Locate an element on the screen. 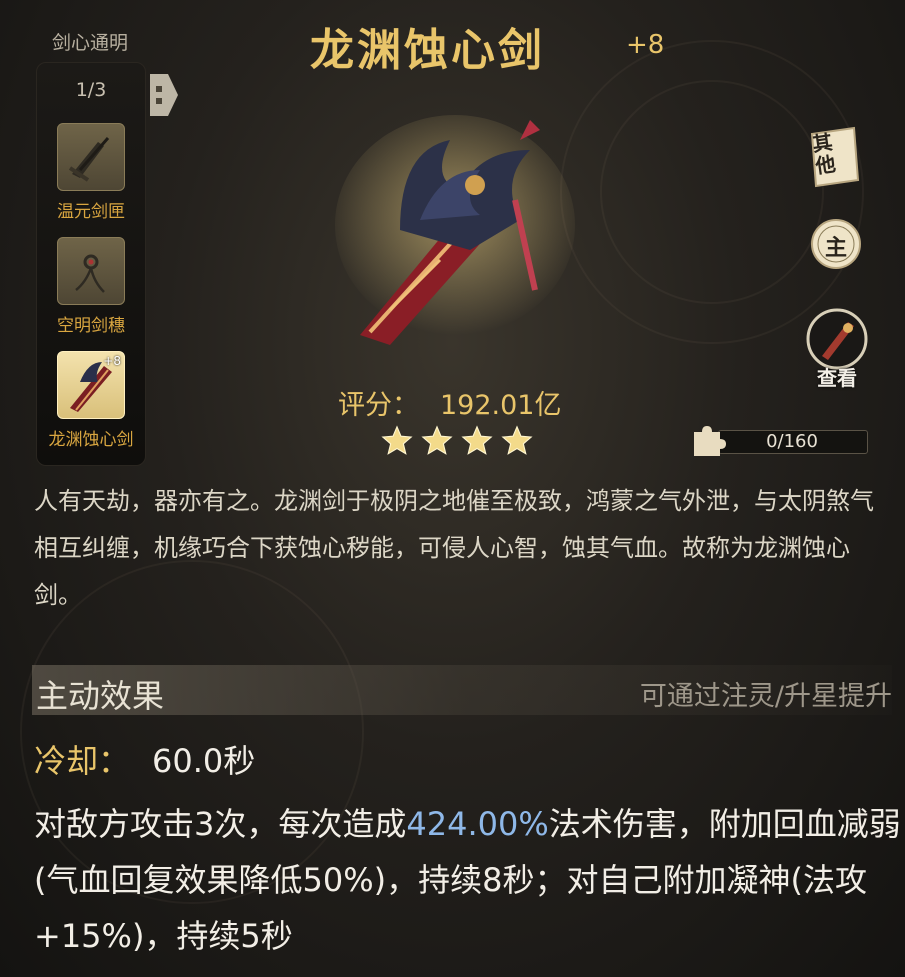 Image resolution: width=905 pixels, height=977 pixels. main-button: 主 is located at coordinates (836, 244).